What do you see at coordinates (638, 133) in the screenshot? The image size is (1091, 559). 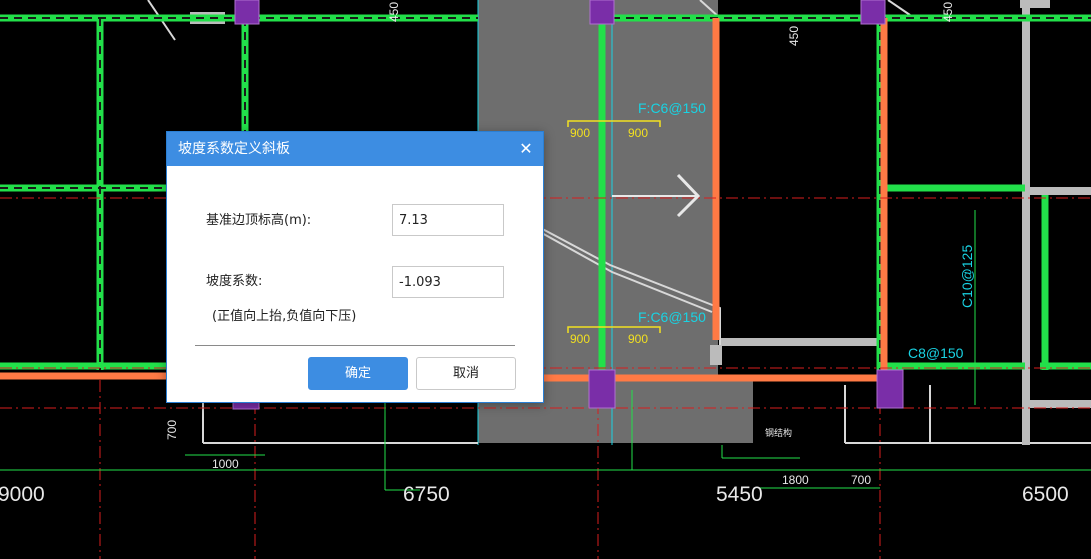 I see `span-label-2: 900` at bounding box center [638, 133].